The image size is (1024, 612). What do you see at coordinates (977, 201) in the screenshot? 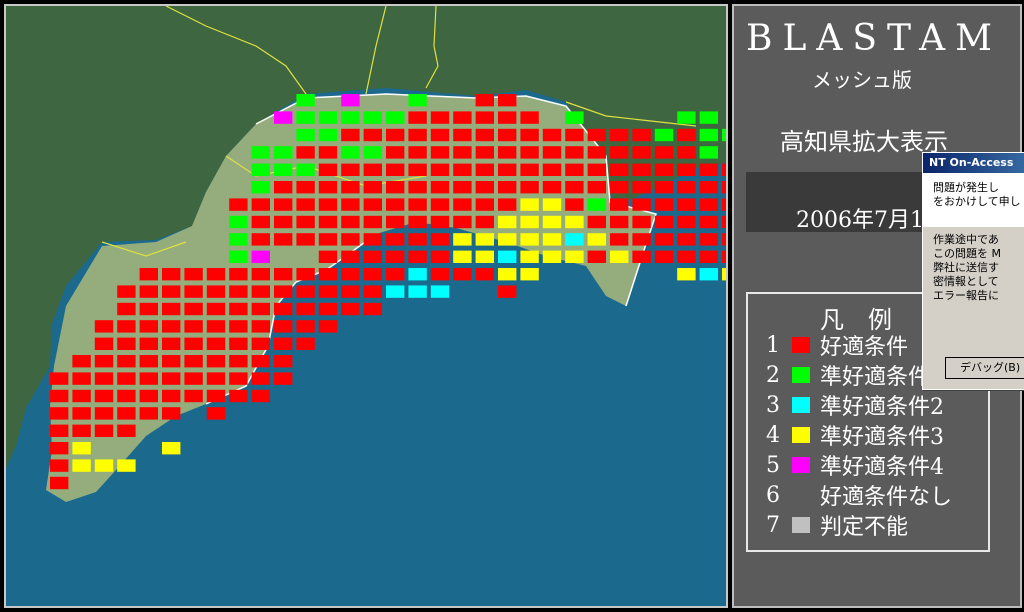
I see `dialog-text-line: をおかけして申し` at bounding box center [977, 201].